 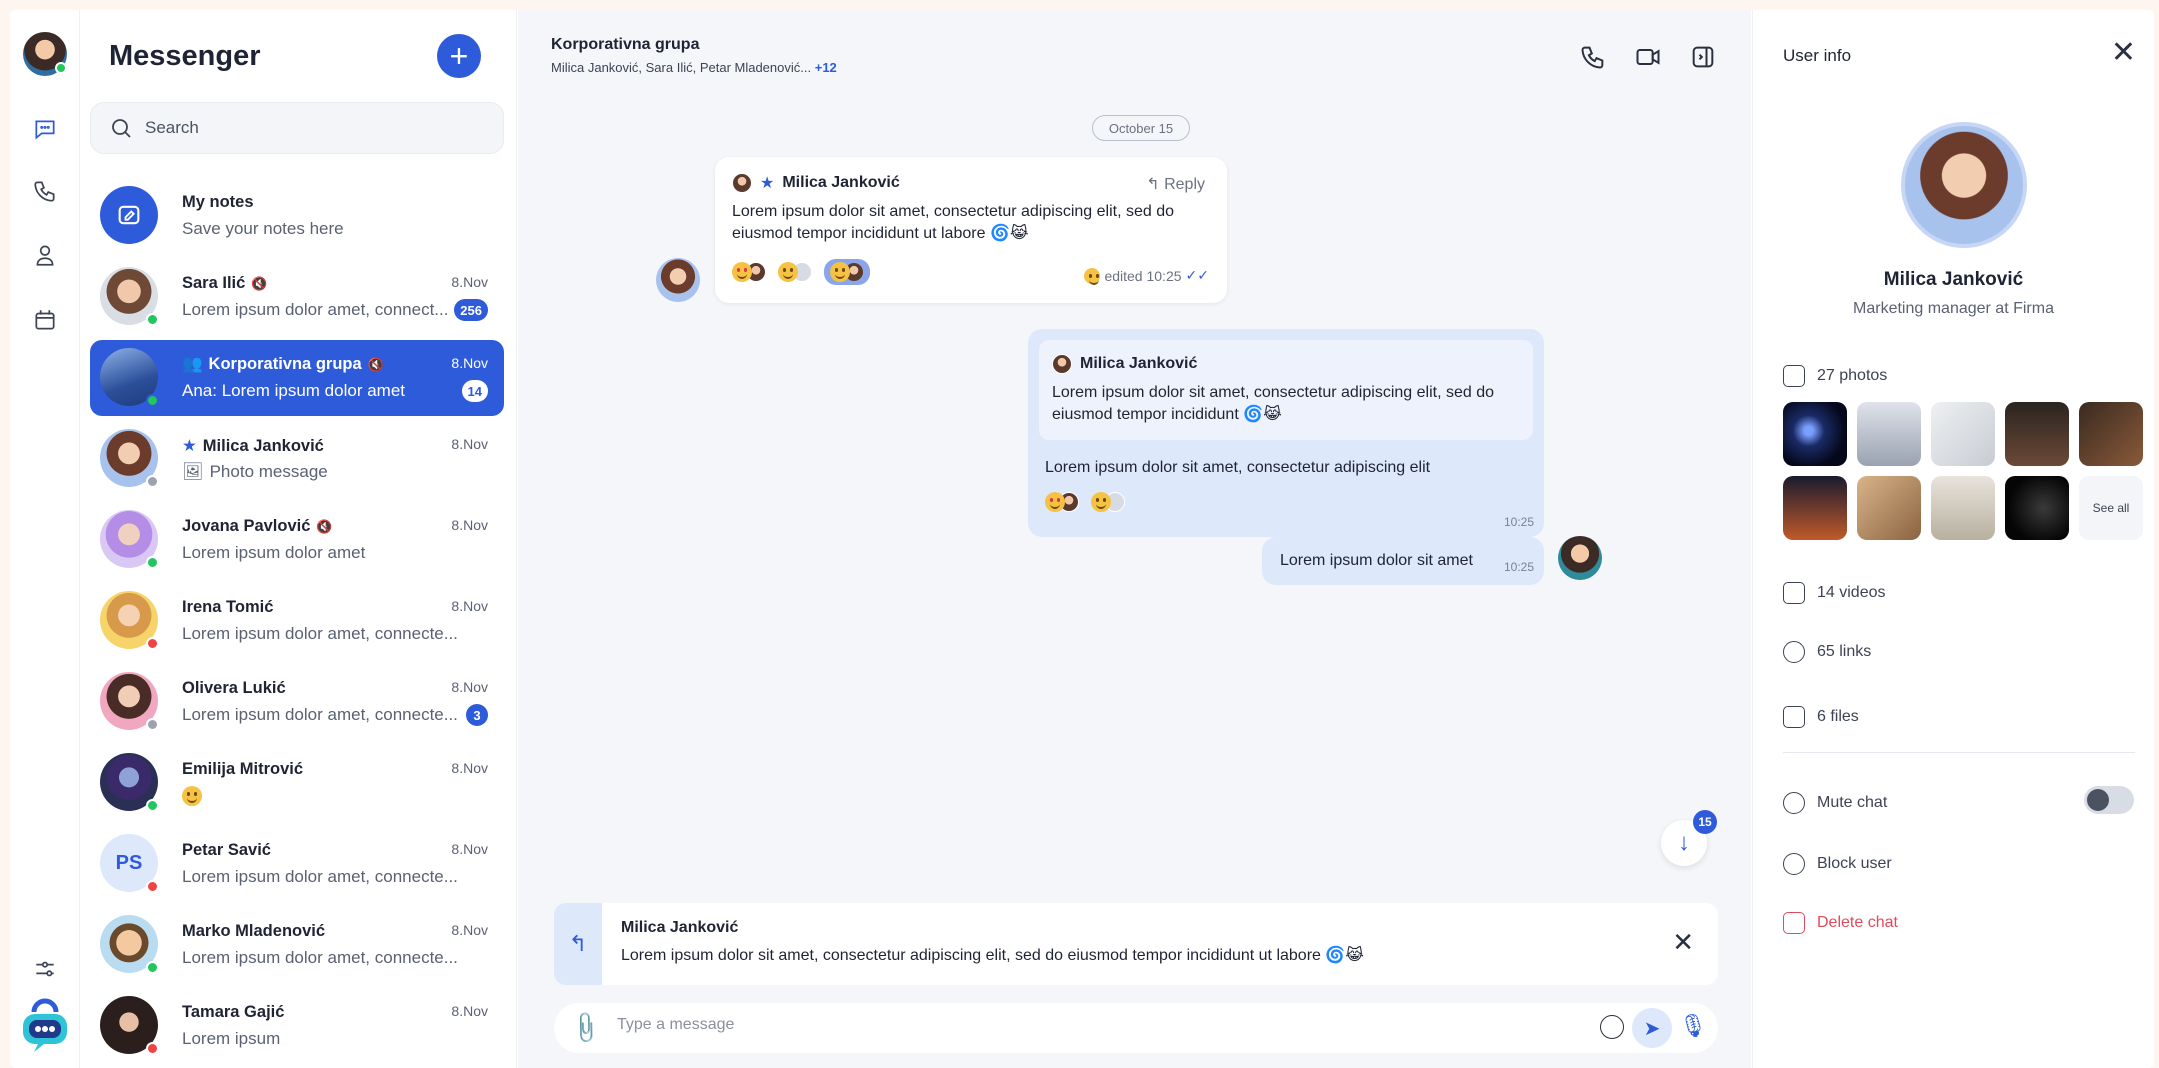 What do you see at coordinates (1518, 567) in the screenshot?
I see `message-time: 10:25` at bounding box center [1518, 567].